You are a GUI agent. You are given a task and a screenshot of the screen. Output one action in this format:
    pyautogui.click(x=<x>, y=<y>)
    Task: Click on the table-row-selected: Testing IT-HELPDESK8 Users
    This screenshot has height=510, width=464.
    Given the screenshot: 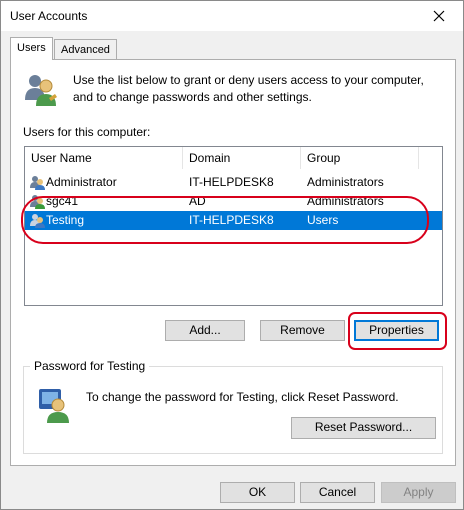 What is the action you would take?
    pyautogui.click(x=233, y=220)
    